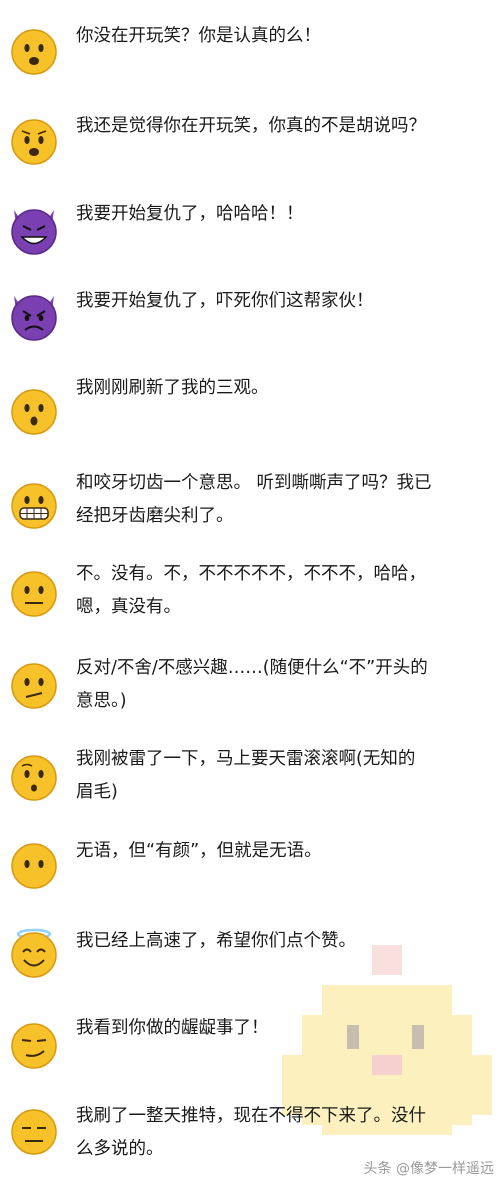 This screenshot has width=500, height=1184. What do you see at coordinates (34, 1044) in the screenshot?
I see `smirking-face-icon` at bounding box center [34, 1044].